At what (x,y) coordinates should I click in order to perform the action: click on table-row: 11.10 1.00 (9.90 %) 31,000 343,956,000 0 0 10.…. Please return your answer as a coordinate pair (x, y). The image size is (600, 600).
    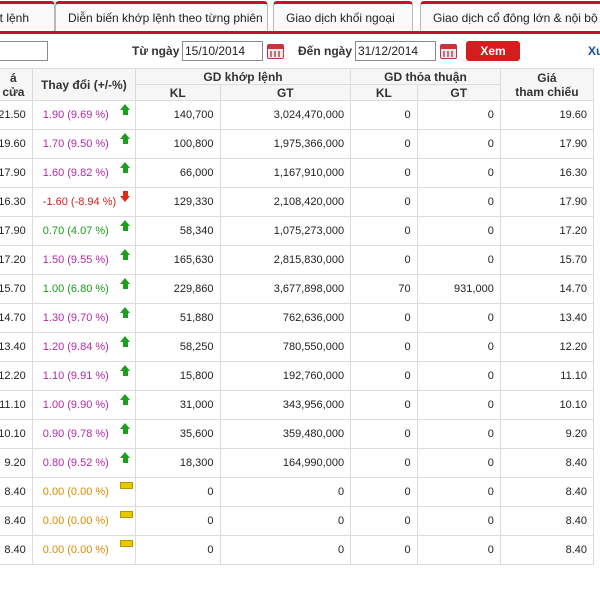
    Looking at the image, I should click on (297, 405).